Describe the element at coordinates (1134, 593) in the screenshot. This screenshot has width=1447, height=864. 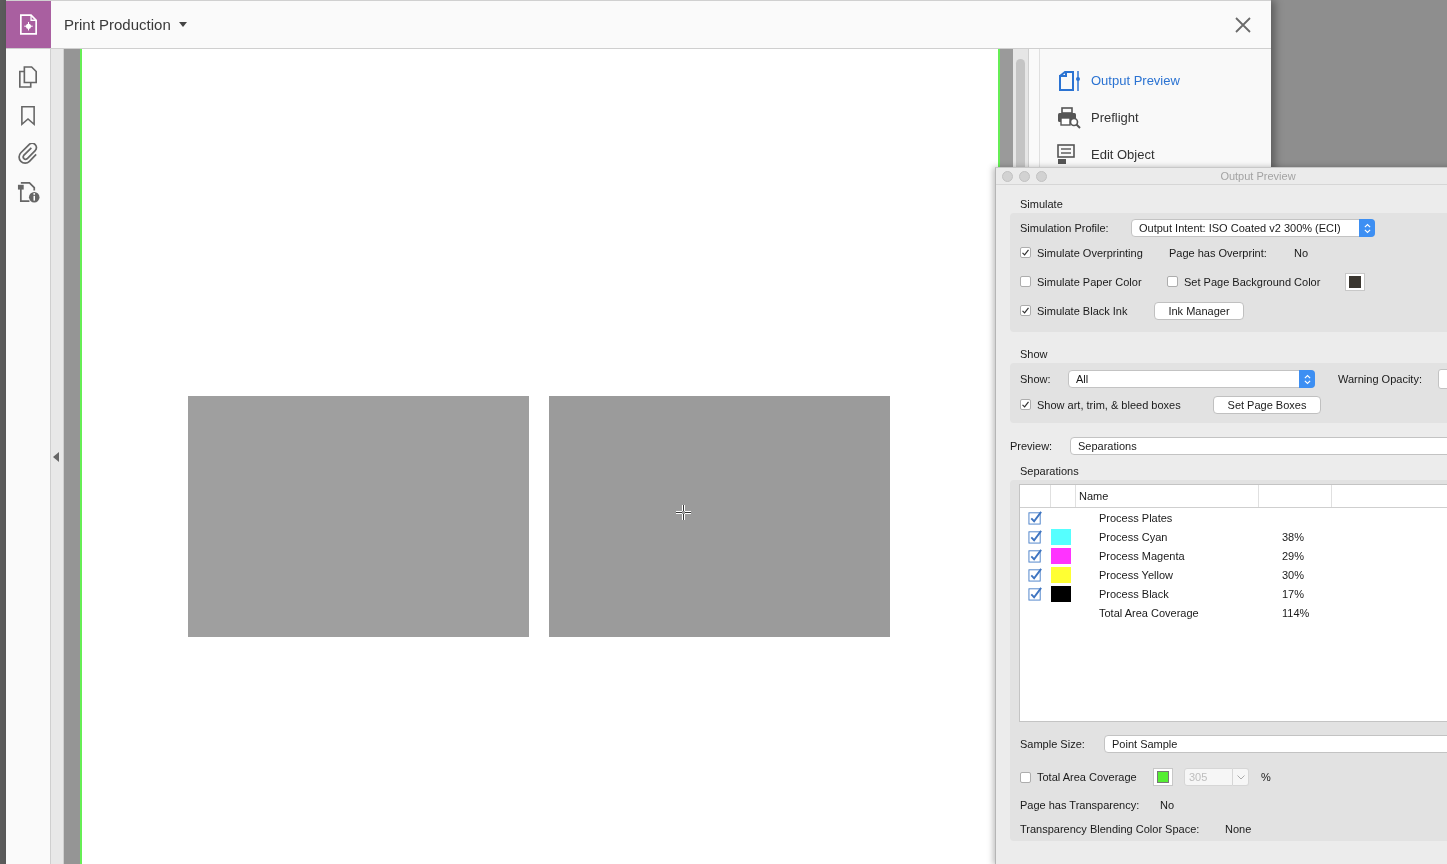
I see `table-cell: Process Black` at that location.